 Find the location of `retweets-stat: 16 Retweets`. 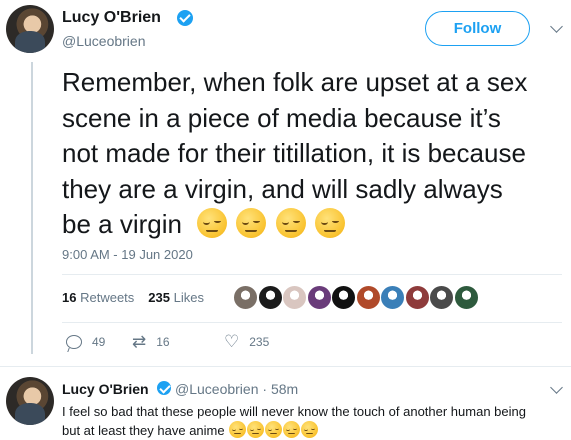

retweets-stat: 16 Retweets is located at coordinates (98, 297).